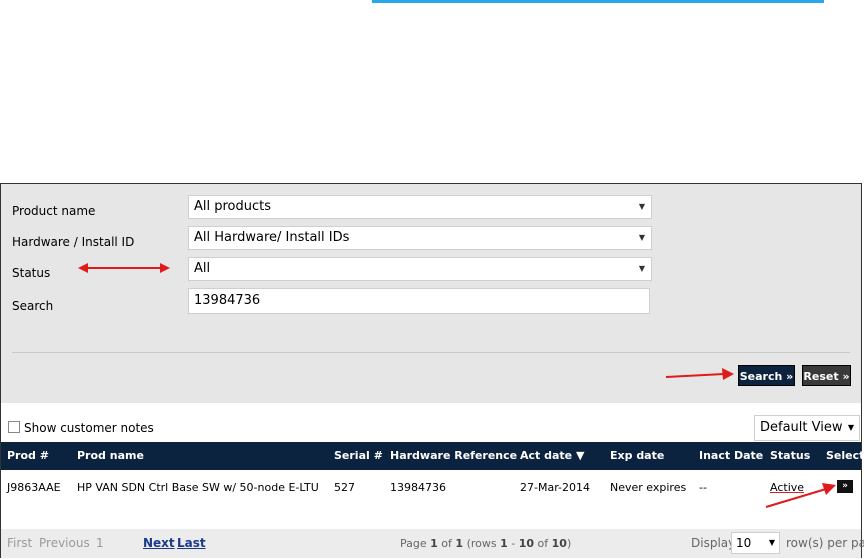  Describe the element at coordinates (526, 543) in the screenshot. I see `rows-end: 10` at that location.